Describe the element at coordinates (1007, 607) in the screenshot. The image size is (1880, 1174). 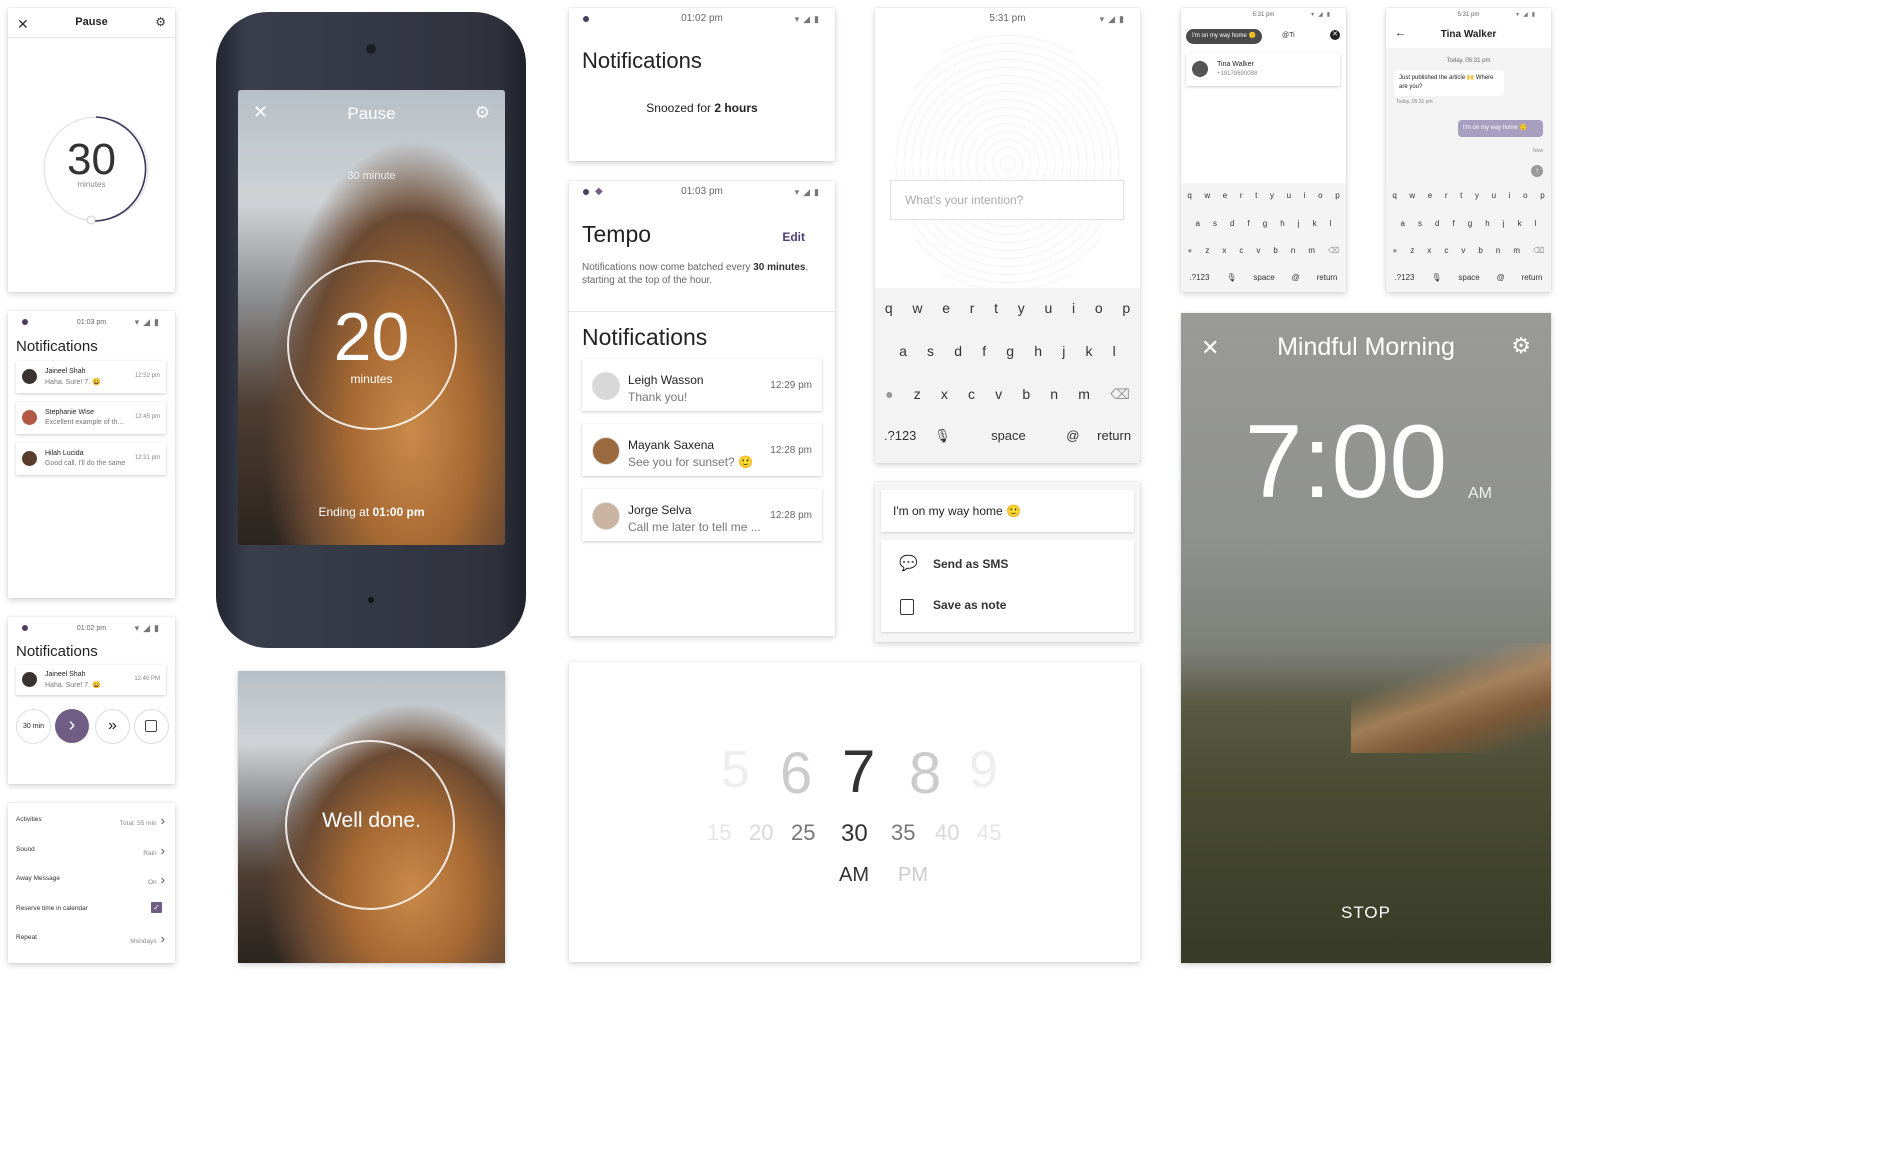
I see `save-note-button: Save as note` at that location.